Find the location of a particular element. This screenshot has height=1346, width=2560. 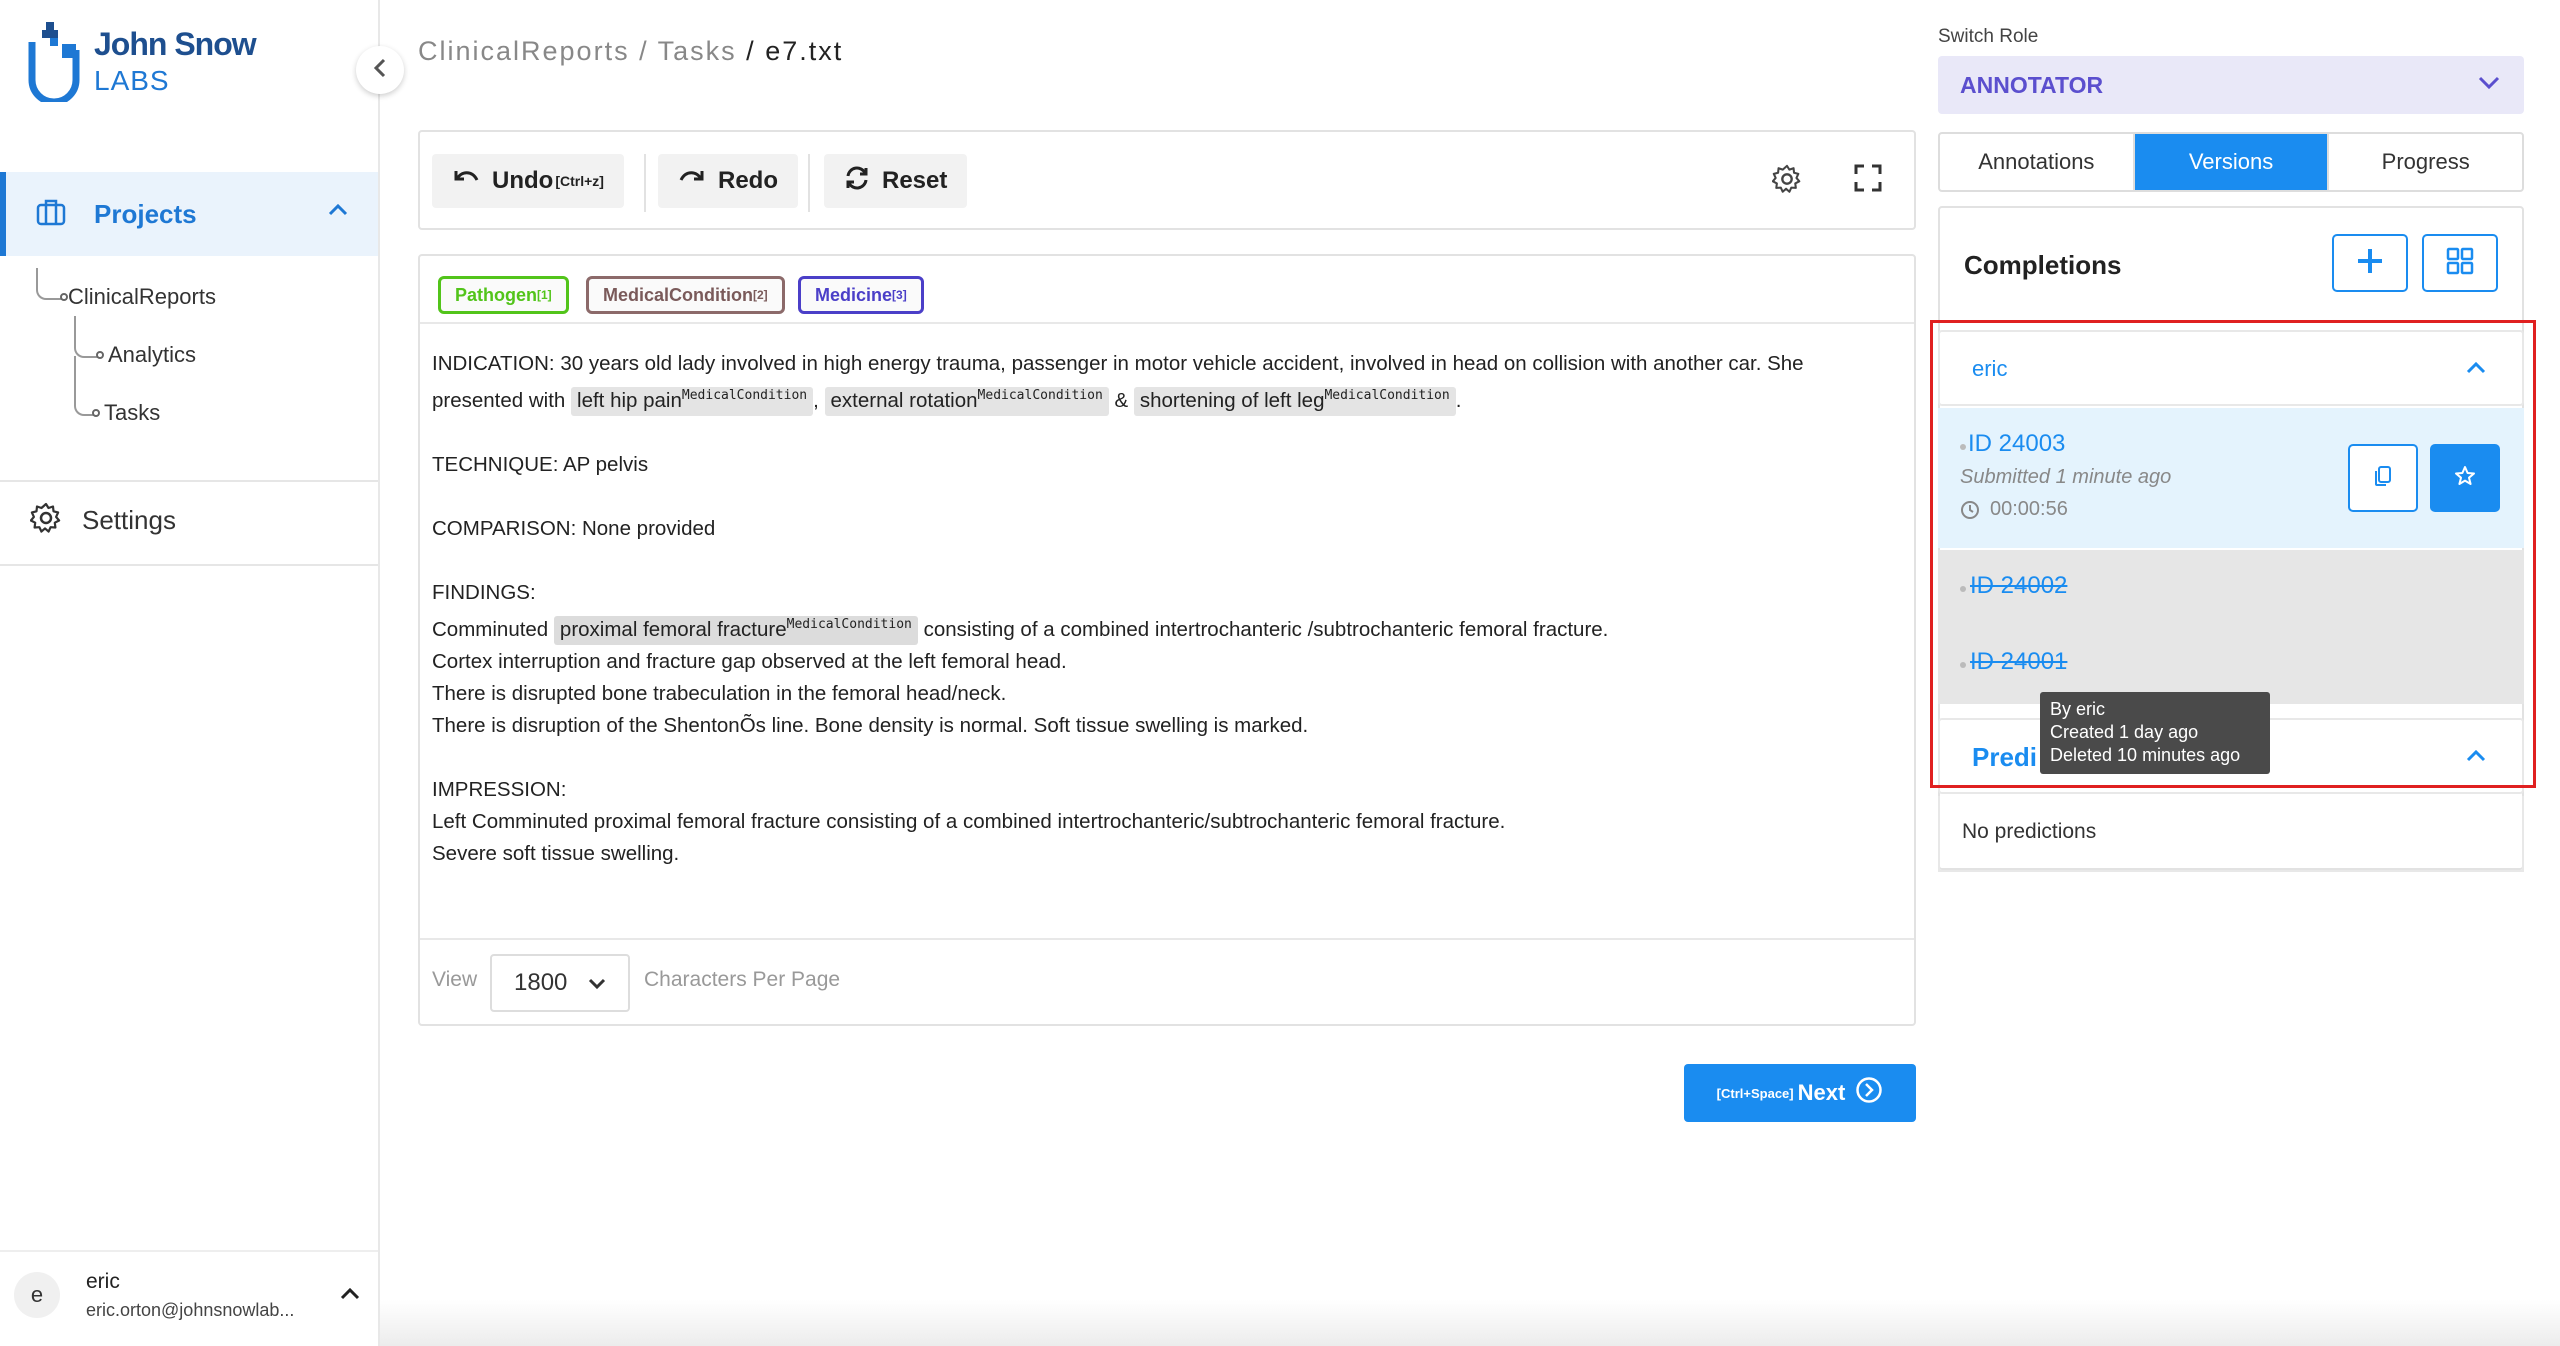

grid-icon is located at coordinates (2460, 263).